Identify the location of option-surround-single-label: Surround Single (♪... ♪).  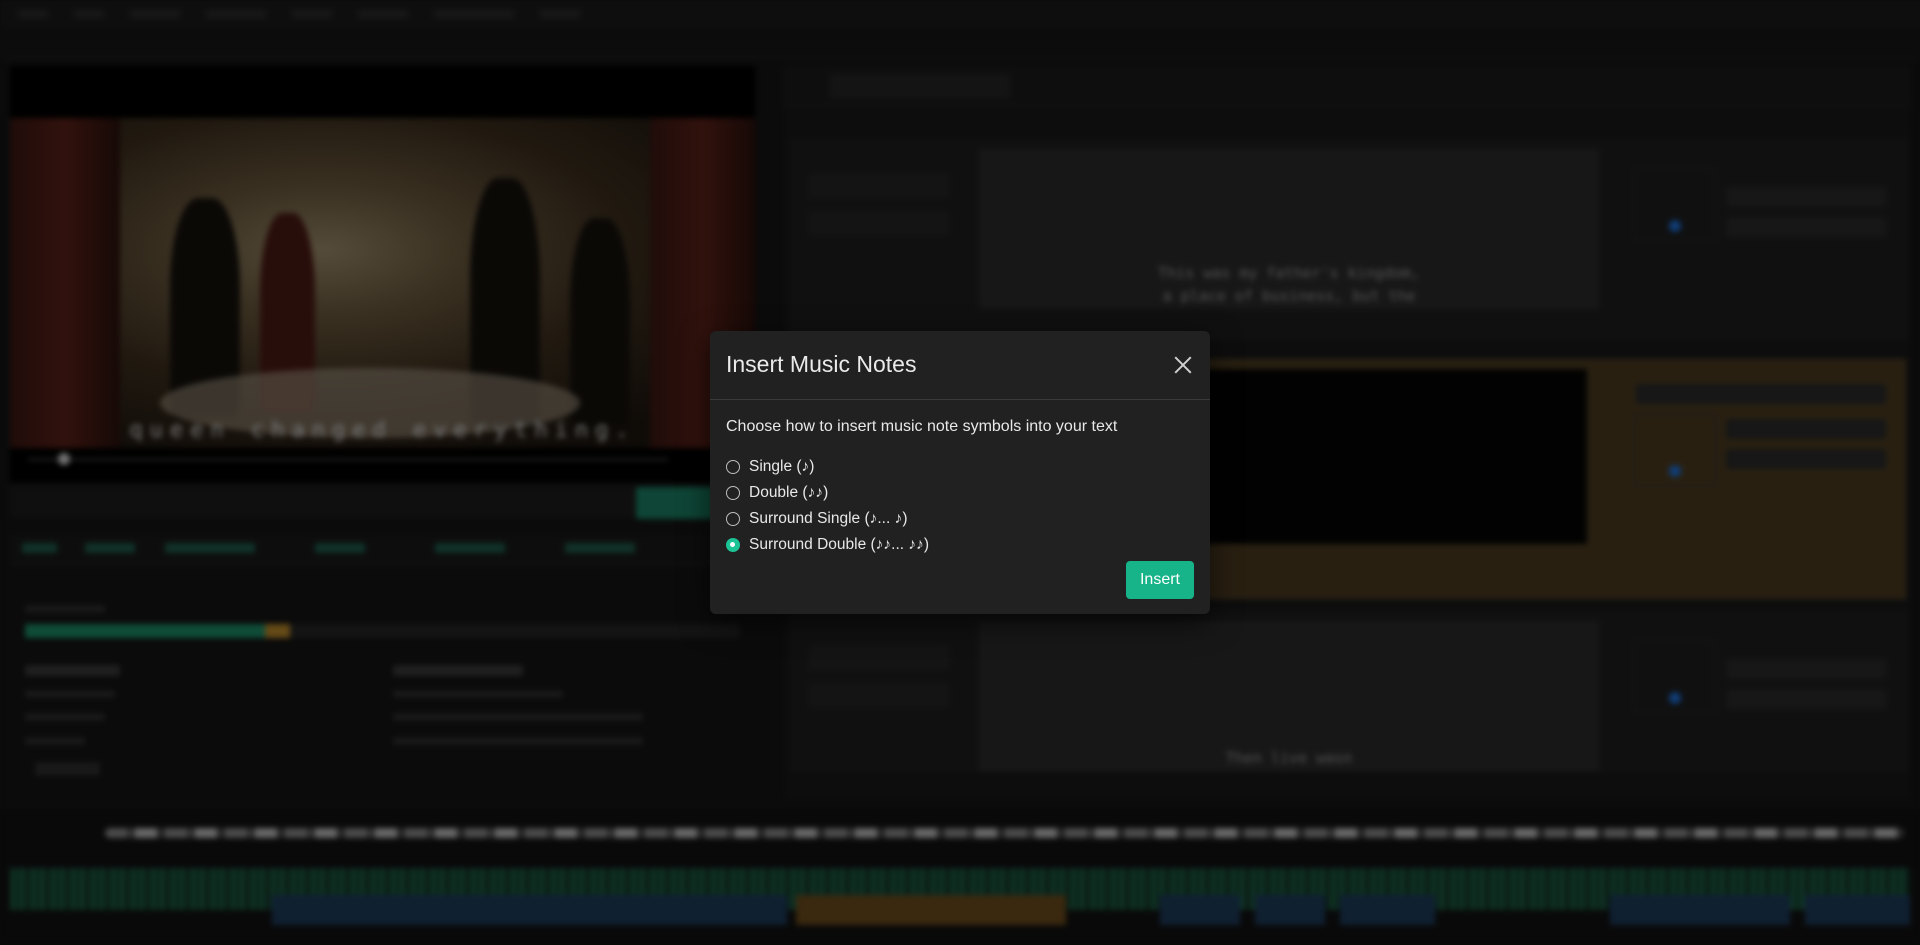
(828, 518).